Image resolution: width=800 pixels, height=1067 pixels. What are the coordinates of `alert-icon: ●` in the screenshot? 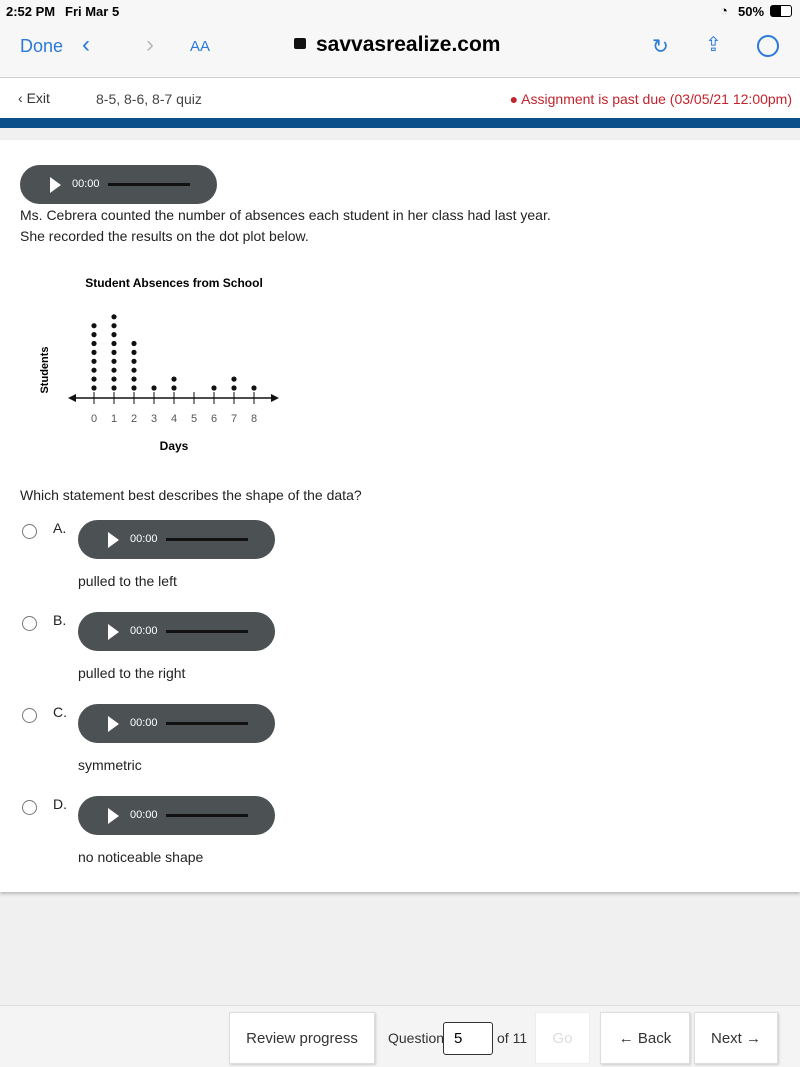 It's located at (514, 99).